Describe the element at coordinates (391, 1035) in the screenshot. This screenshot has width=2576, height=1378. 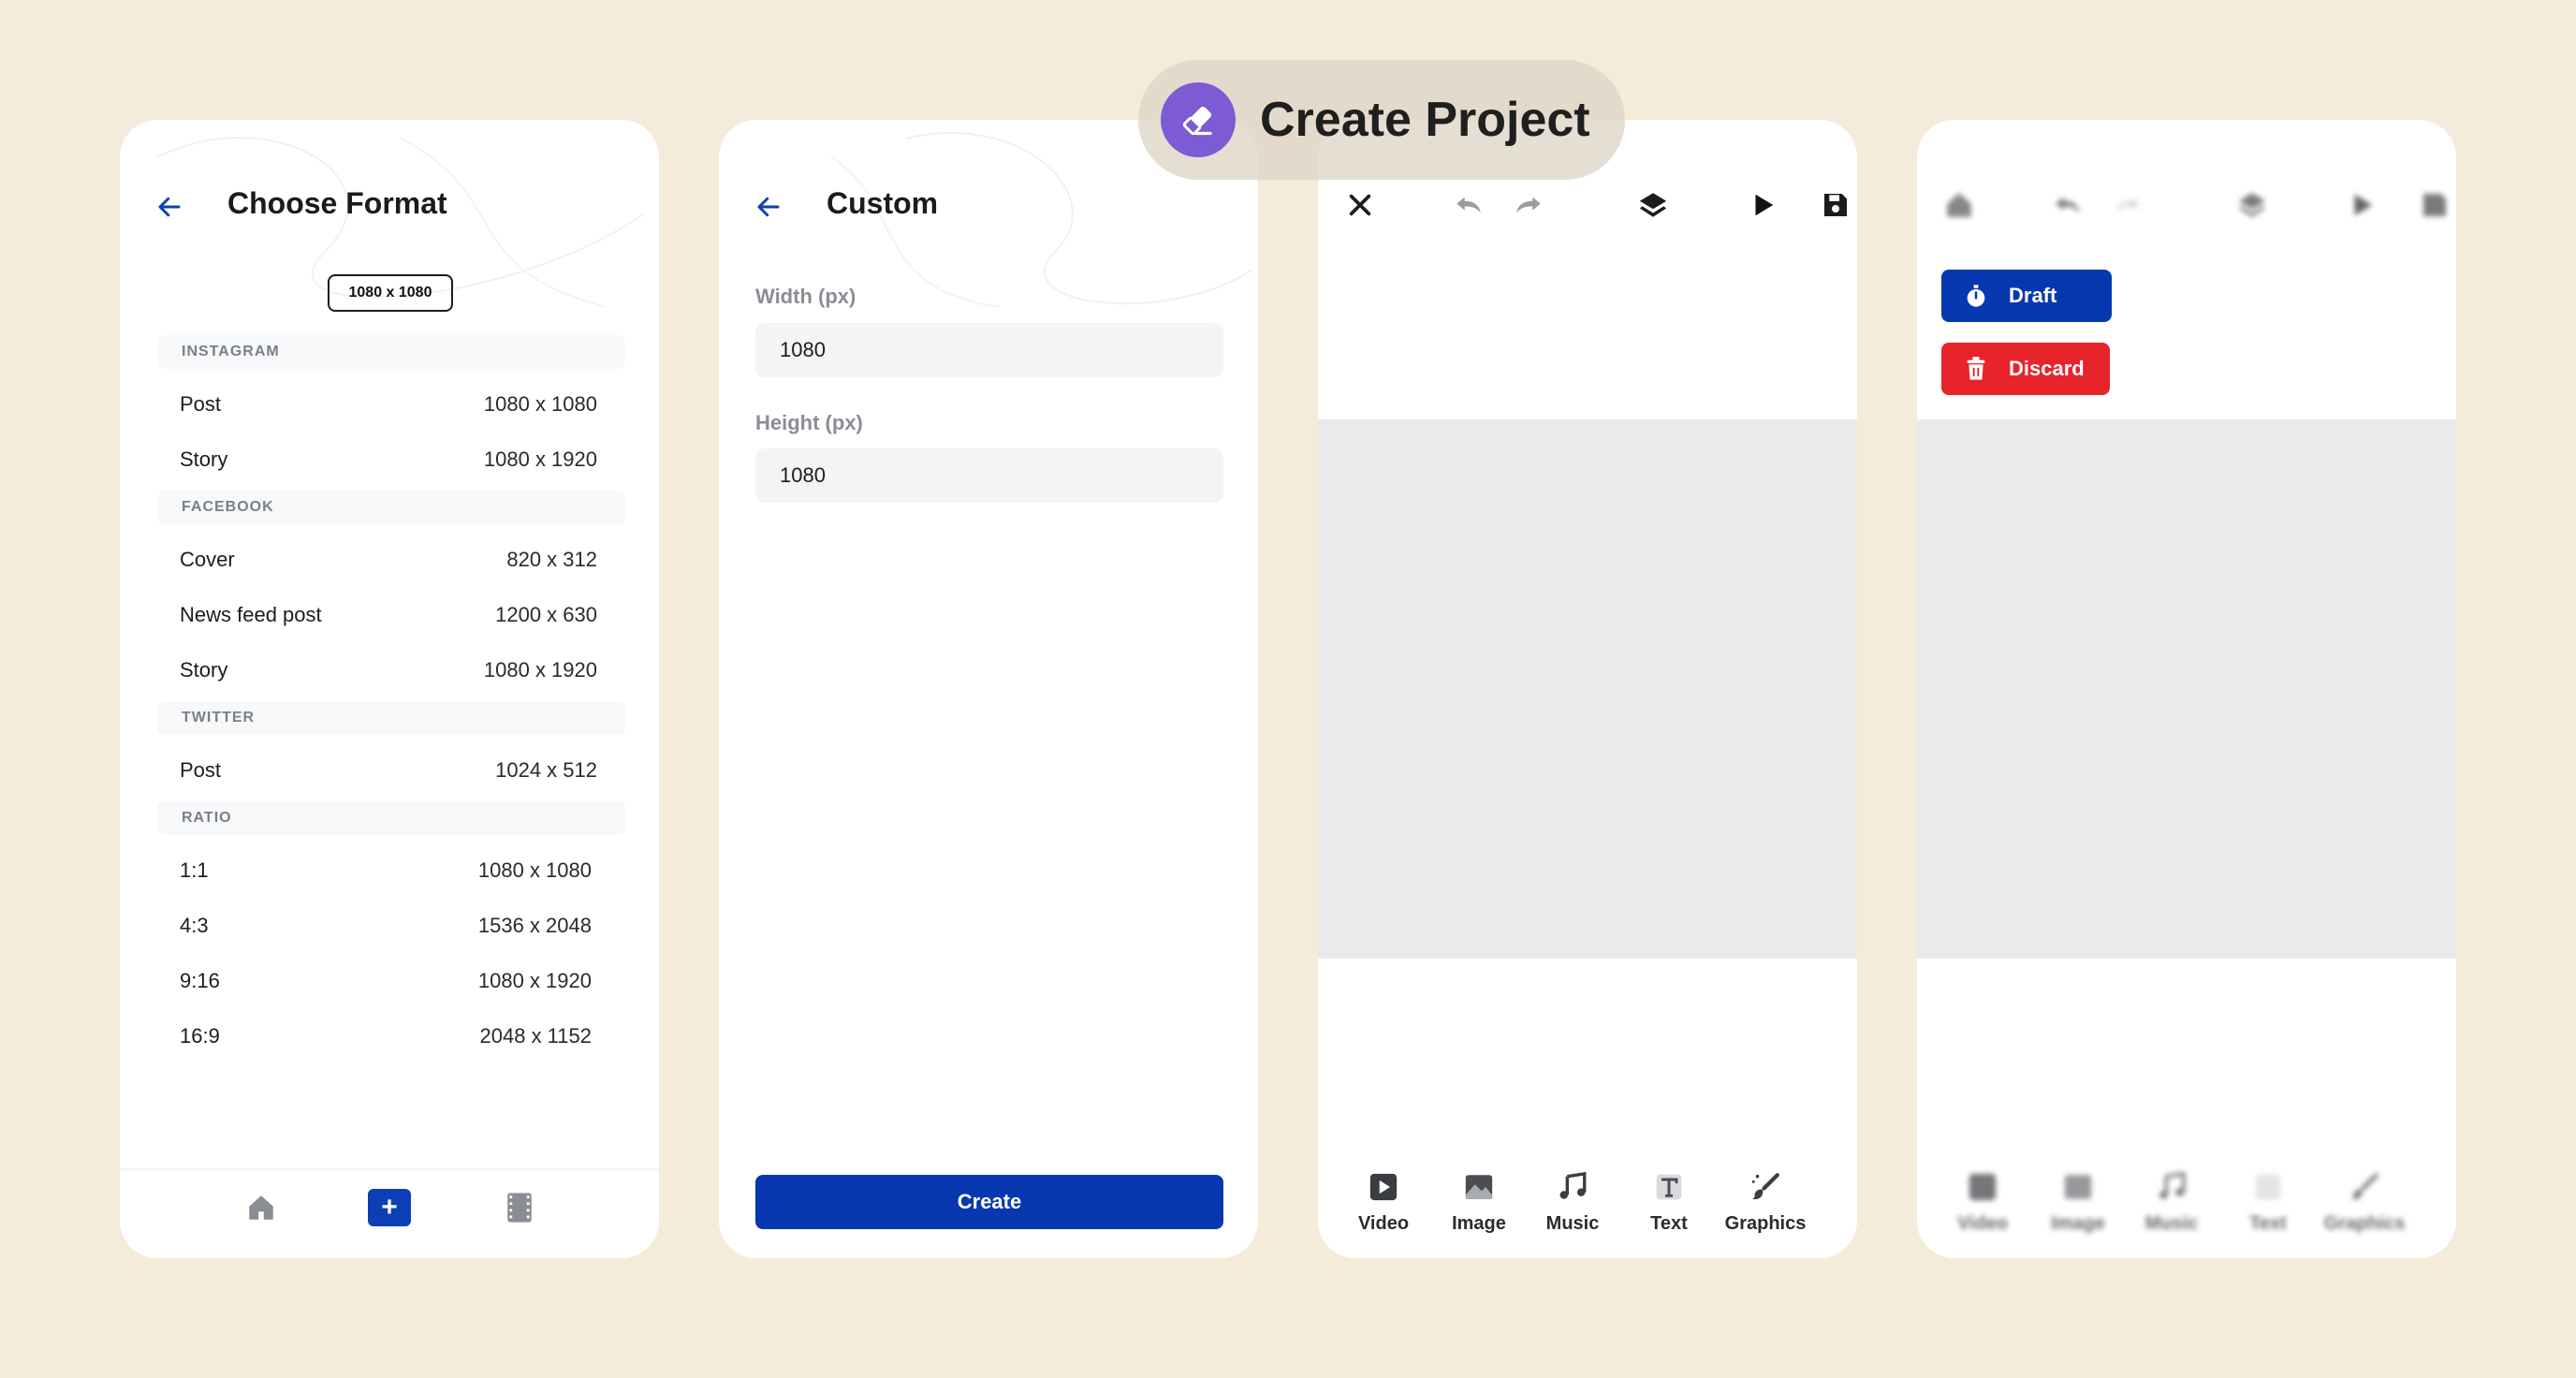
I see `format-row: 16:9 2048 x 1152` at that location.